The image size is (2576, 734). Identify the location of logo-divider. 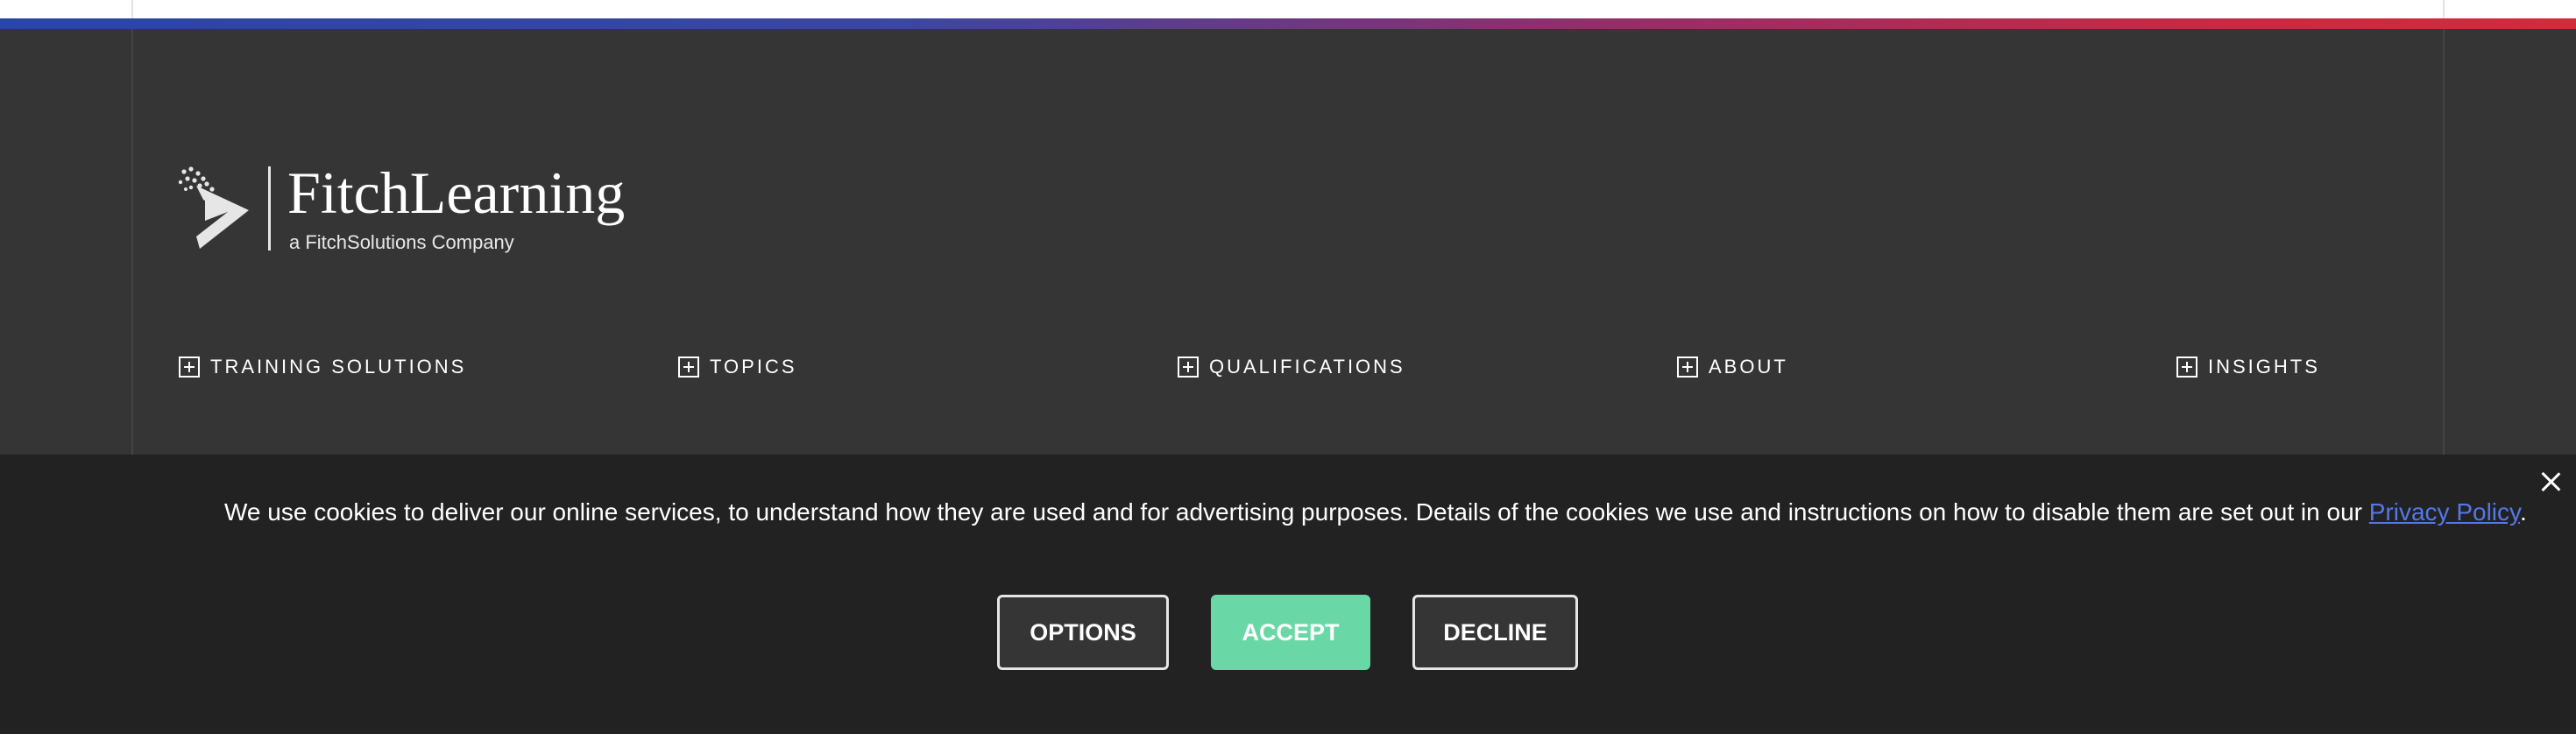
(269, 209).